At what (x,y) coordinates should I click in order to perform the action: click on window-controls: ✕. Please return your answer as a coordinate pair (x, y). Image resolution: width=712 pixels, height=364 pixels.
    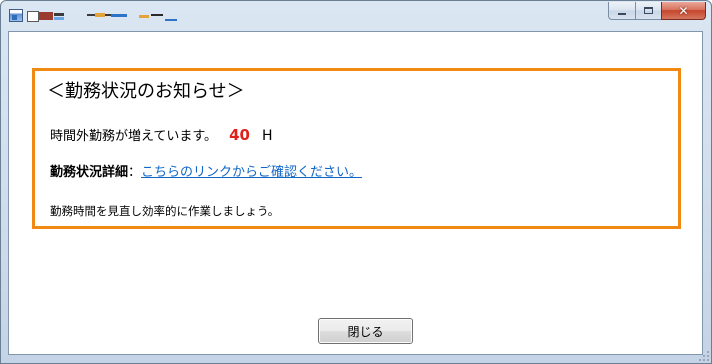
    Looking at the image, I should click on (657, 11).